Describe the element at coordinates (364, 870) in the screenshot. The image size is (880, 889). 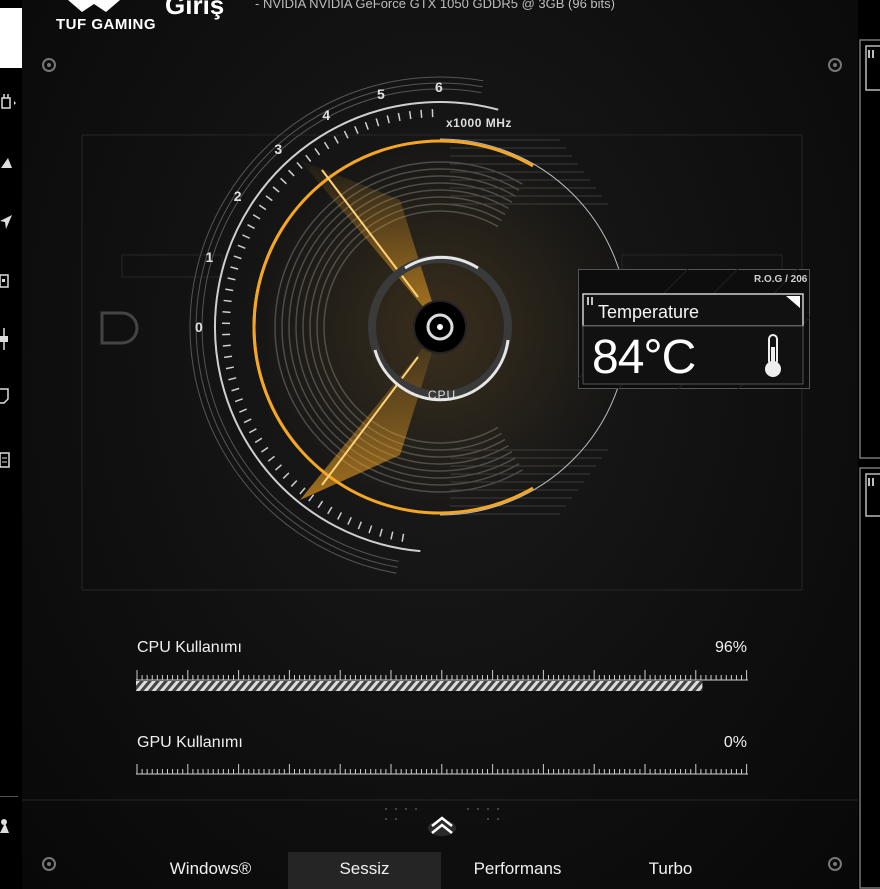
I see `tab-sessiz: Sessiz` at that location.